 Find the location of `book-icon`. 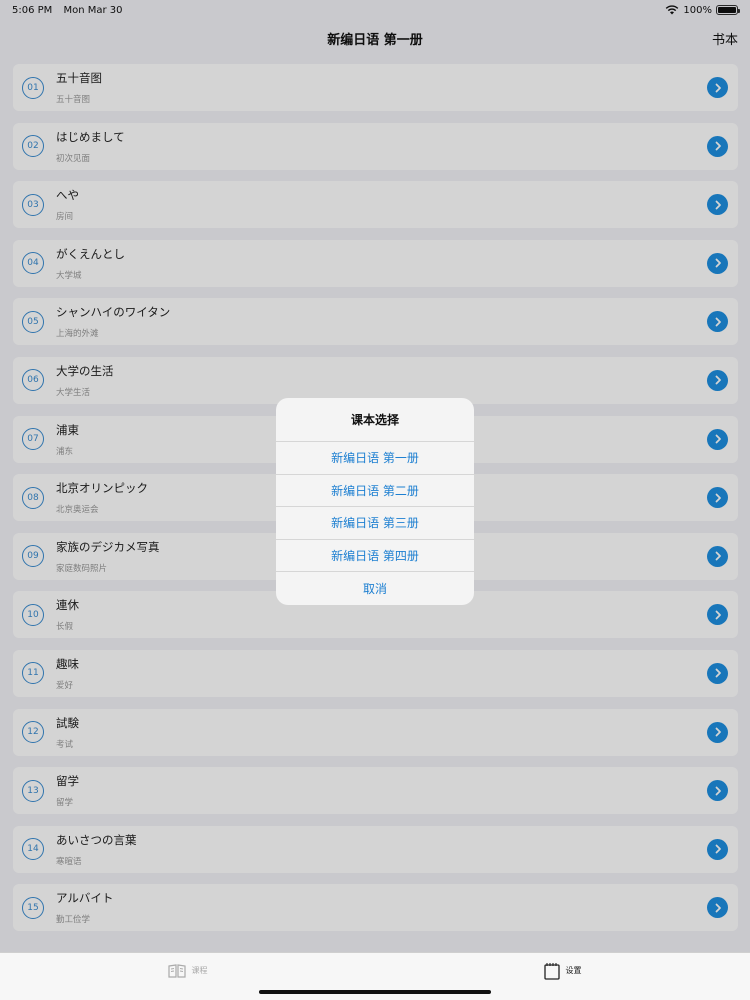

book-icon is located at coordinates (176, 970).